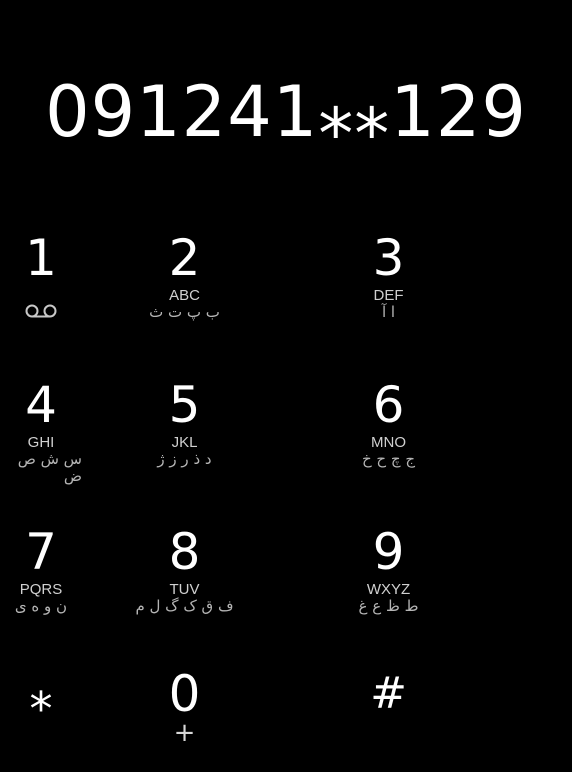 This screenshot has width=572, height=772. Describe the element at coordinates (184, 694) in the screenshot. I see `key-0-digit: 0` at that location.